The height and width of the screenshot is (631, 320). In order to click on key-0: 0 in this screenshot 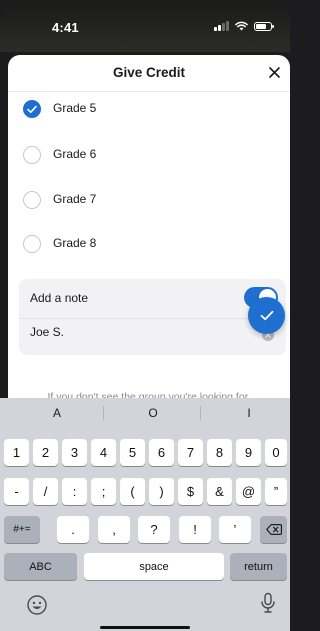, I will do `click(276, 452)`.